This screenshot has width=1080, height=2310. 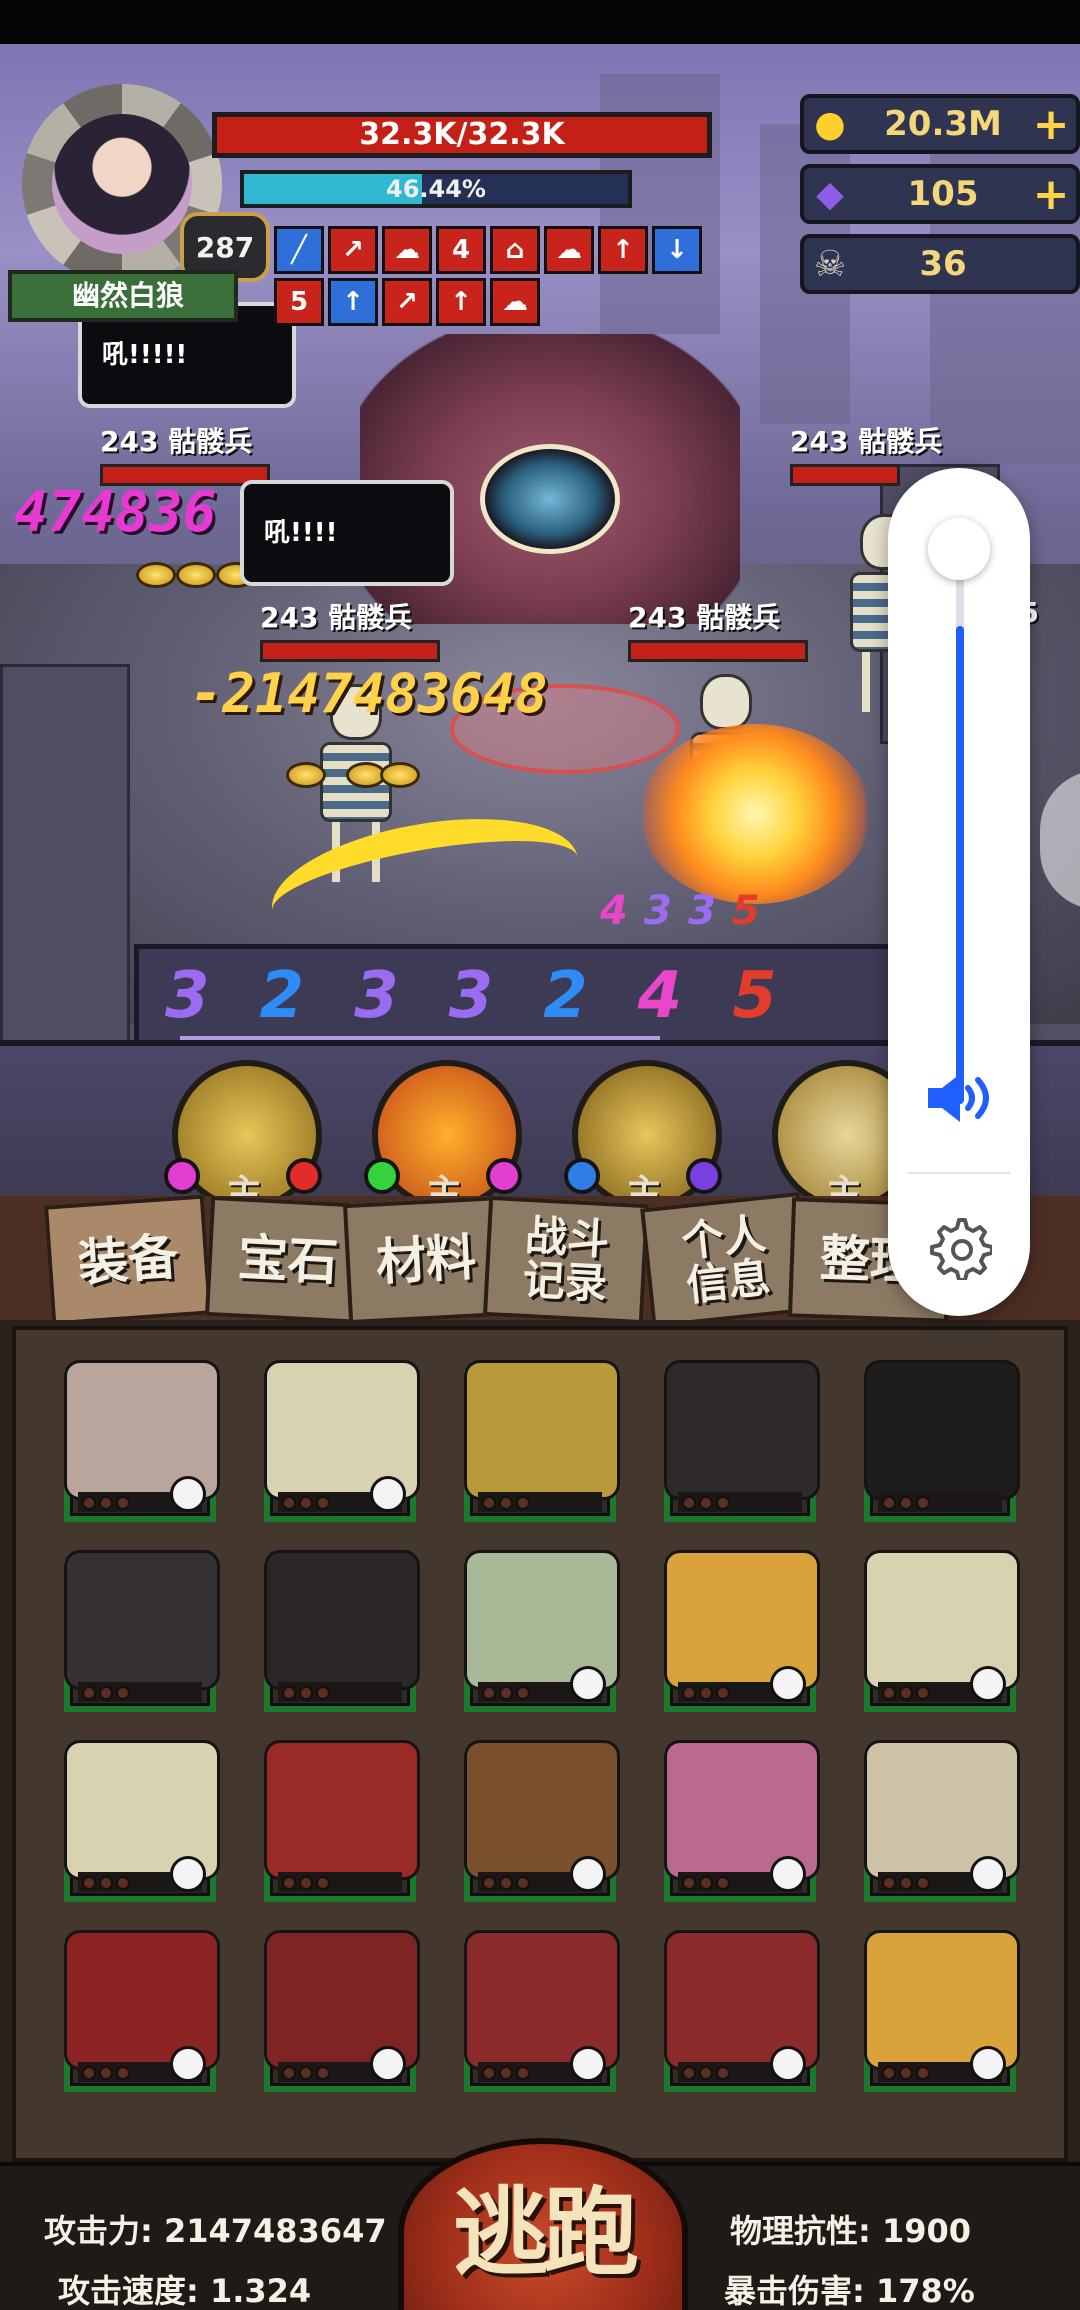 I want to click on hero-xp-bar: 46.44%, so click(x=436, y=189).